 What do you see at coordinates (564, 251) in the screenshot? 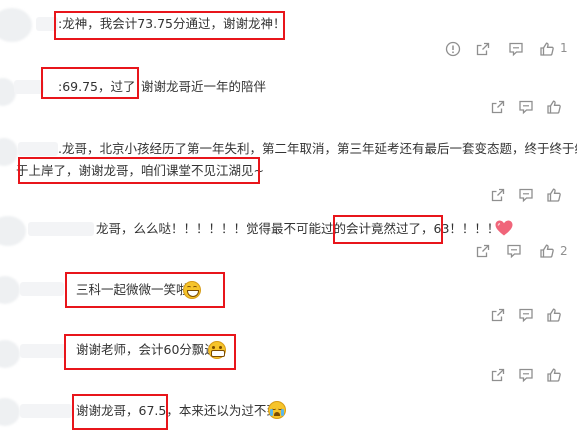
I see `like-count: 2` at bounding box center [564, 251].